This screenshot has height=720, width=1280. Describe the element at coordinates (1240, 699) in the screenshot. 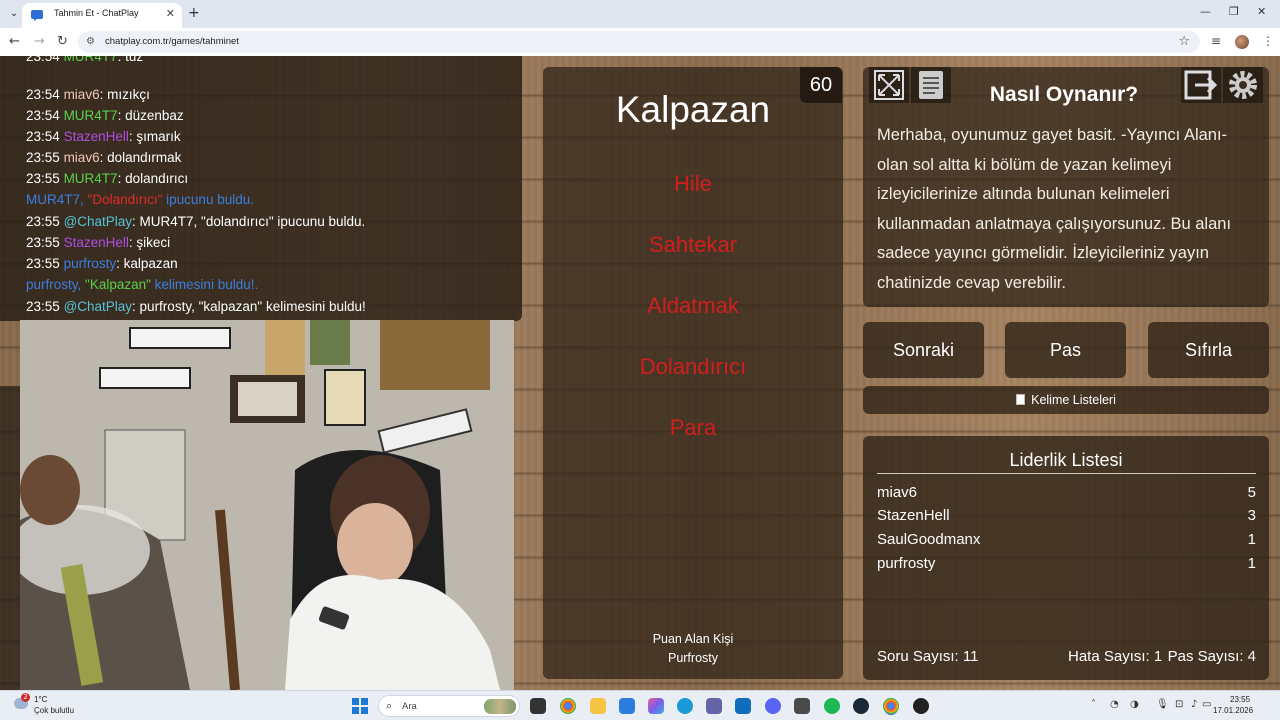

I see `clock-time: 23:55` at that location.